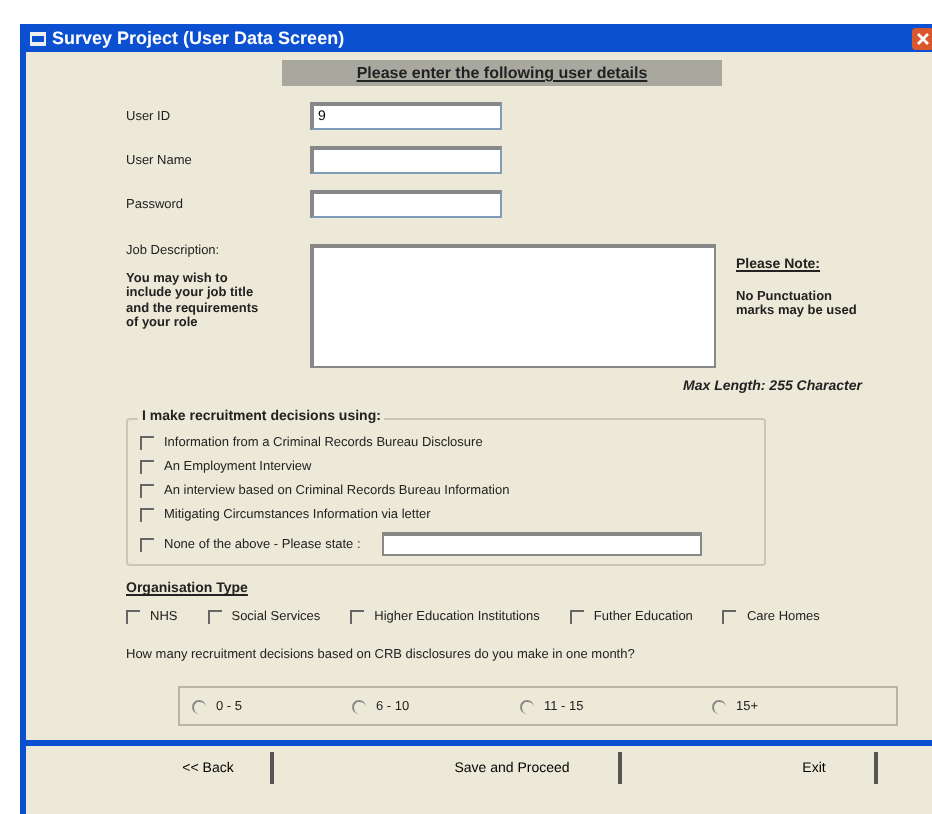  I want to click on job-description-field, so click(513, 306).